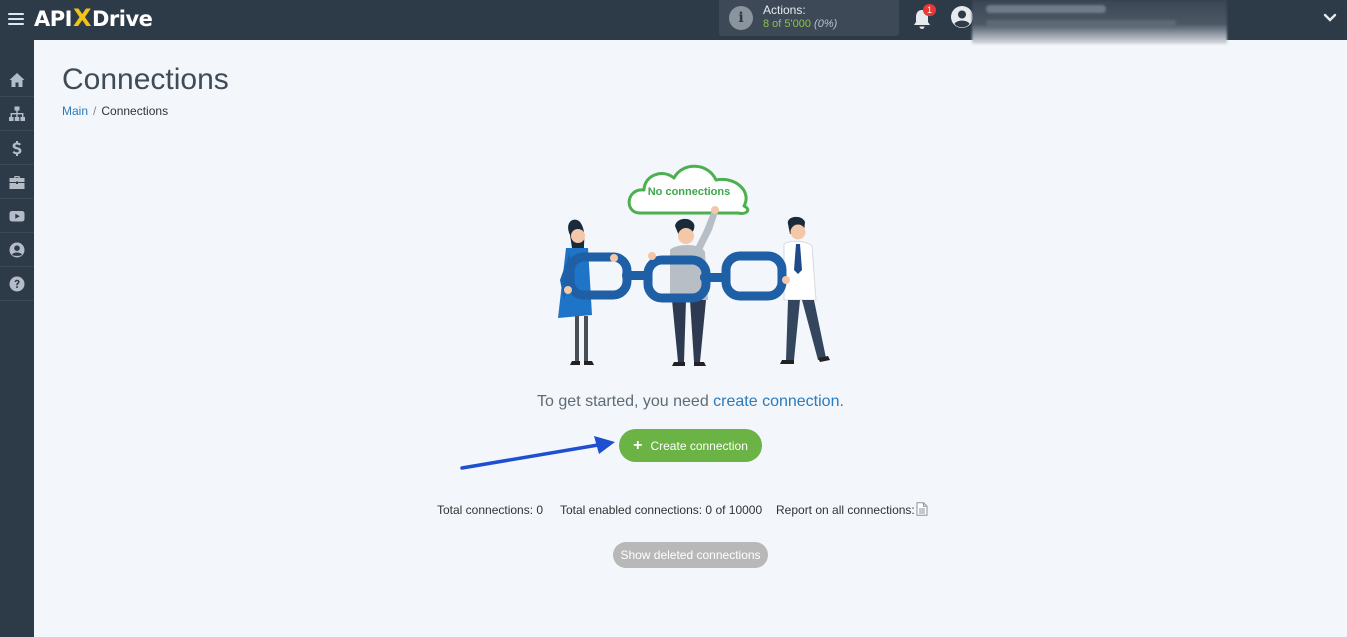 This screenshot has width=1347, height=637. I want to click on sidebar-item-video, so click(17, 216).